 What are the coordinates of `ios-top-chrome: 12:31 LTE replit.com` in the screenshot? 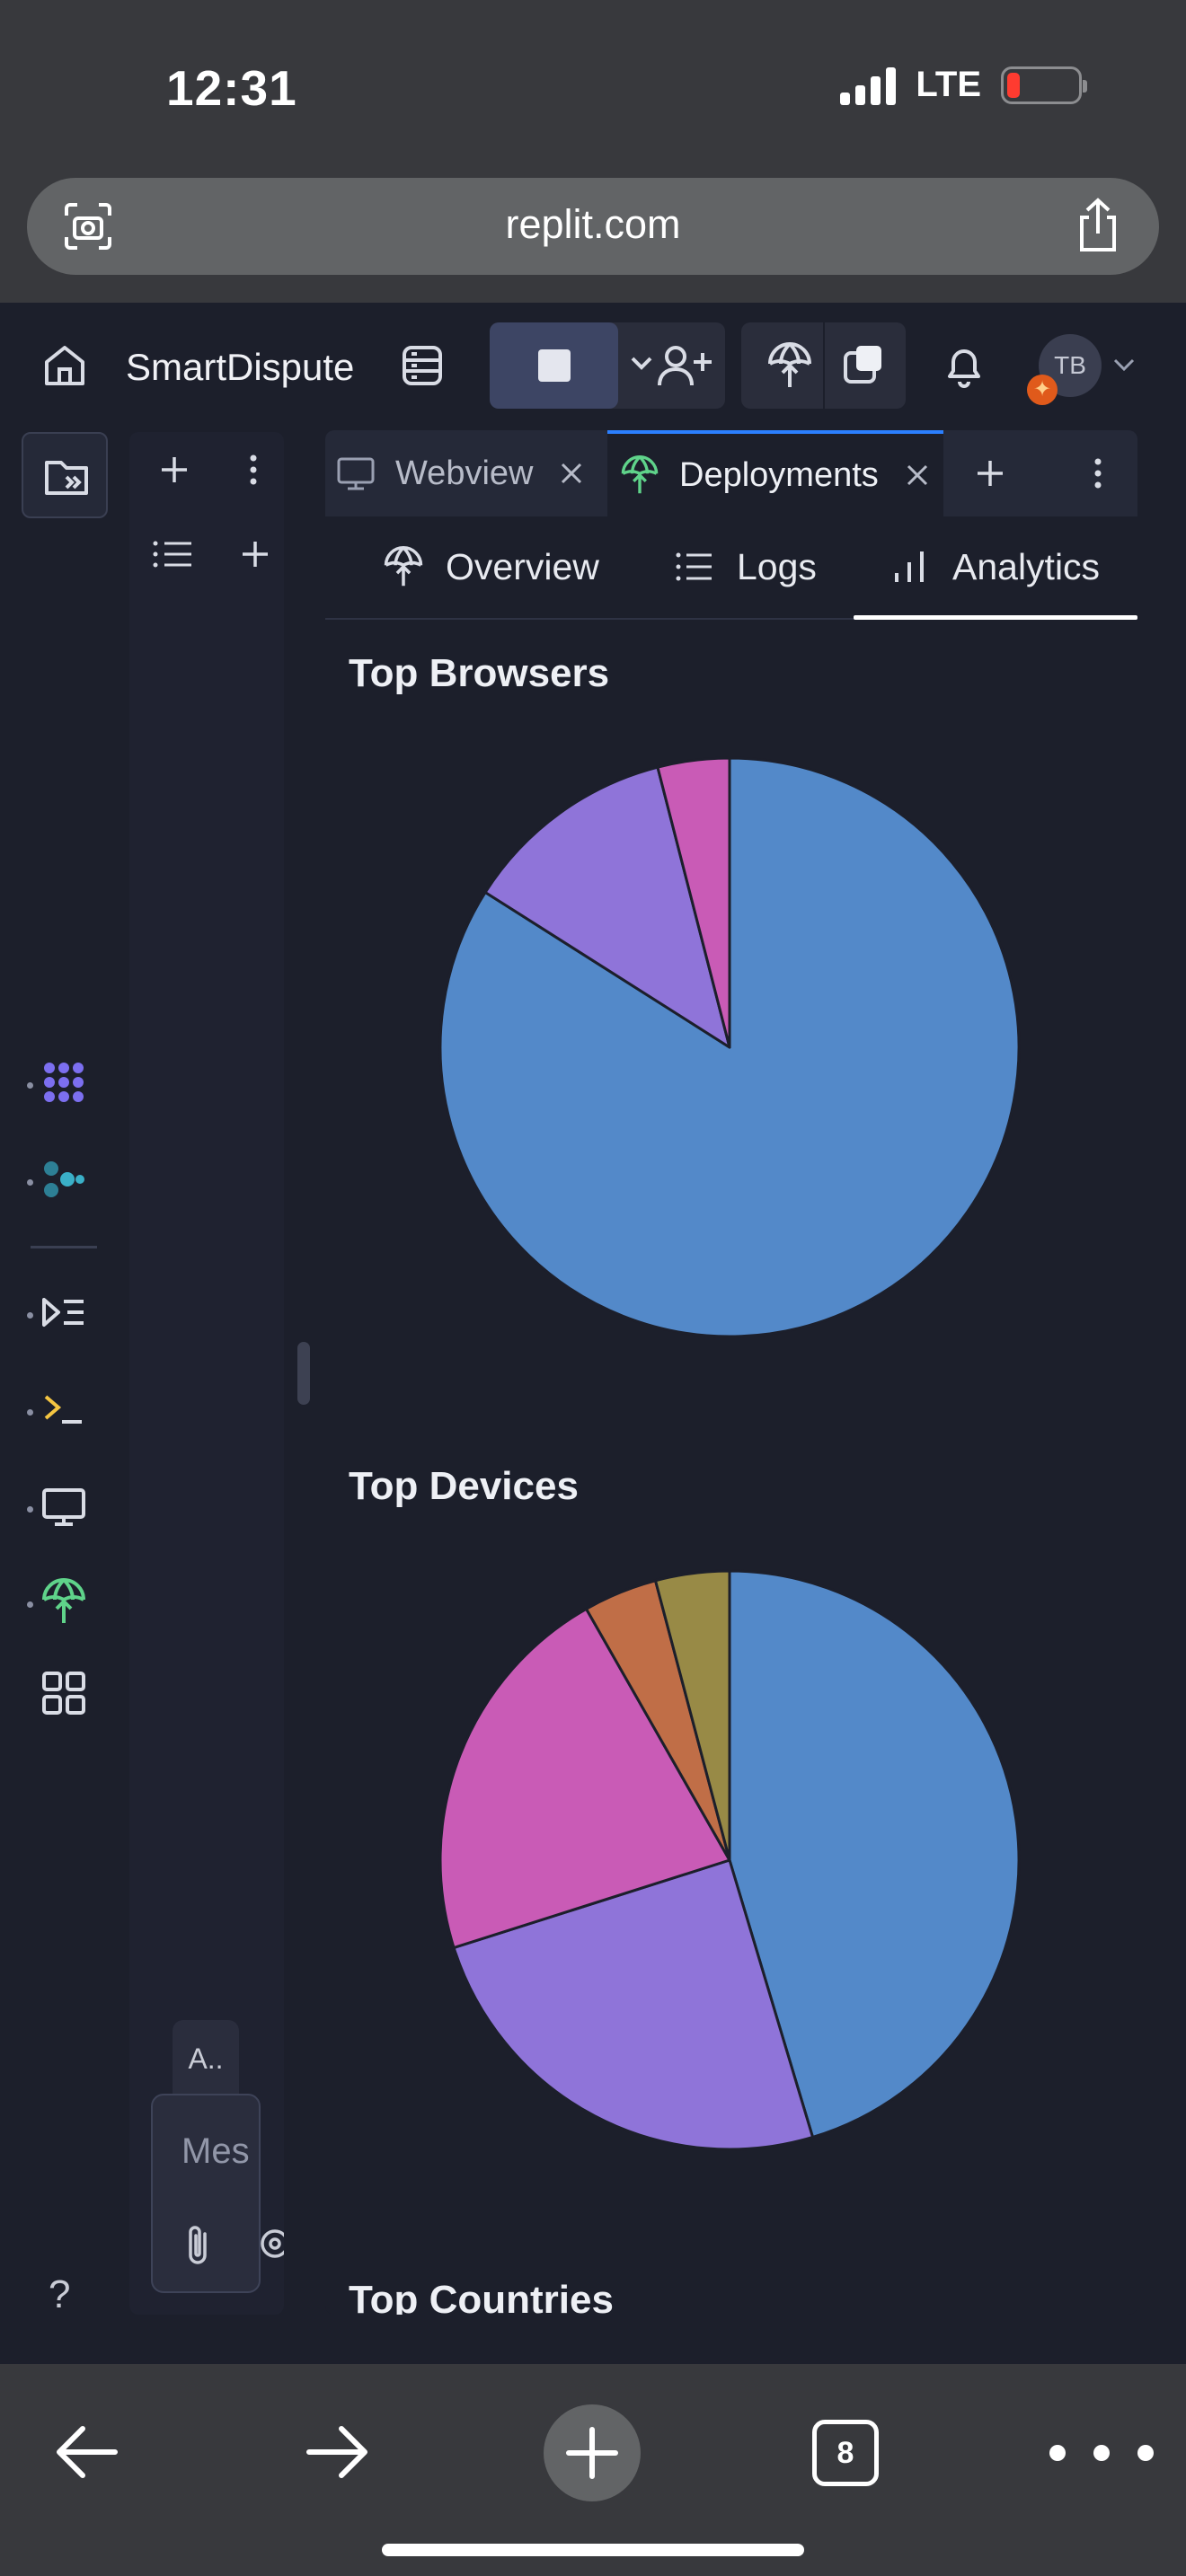 It's located at (593, 151).